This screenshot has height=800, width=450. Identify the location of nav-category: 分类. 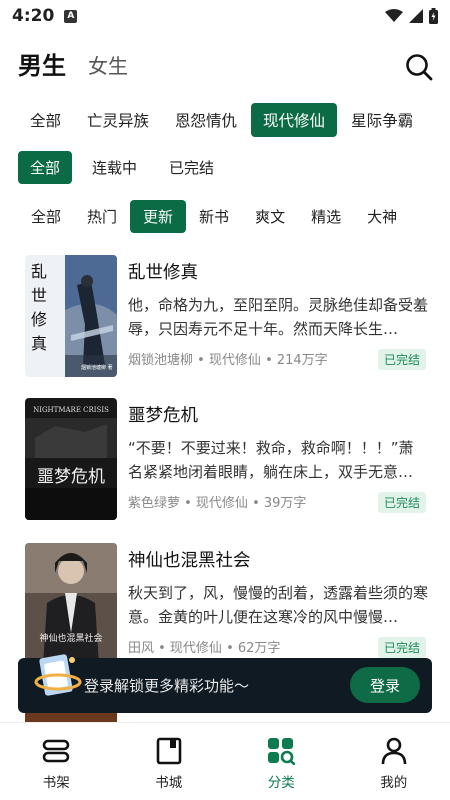
(281, 761).